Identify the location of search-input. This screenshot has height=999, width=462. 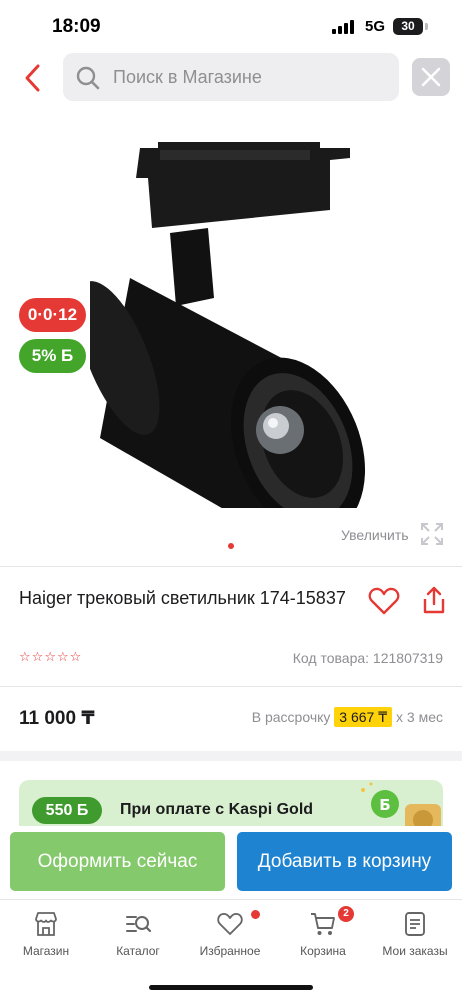
(248, 77).